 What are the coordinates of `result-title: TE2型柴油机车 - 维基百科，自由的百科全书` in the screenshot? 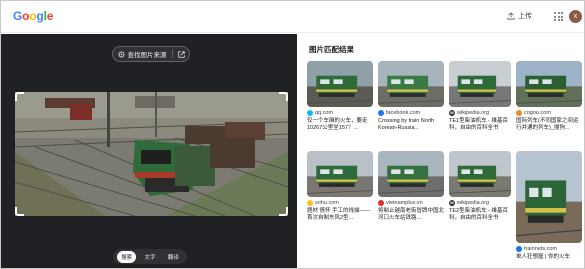 It's located at (480, 215).